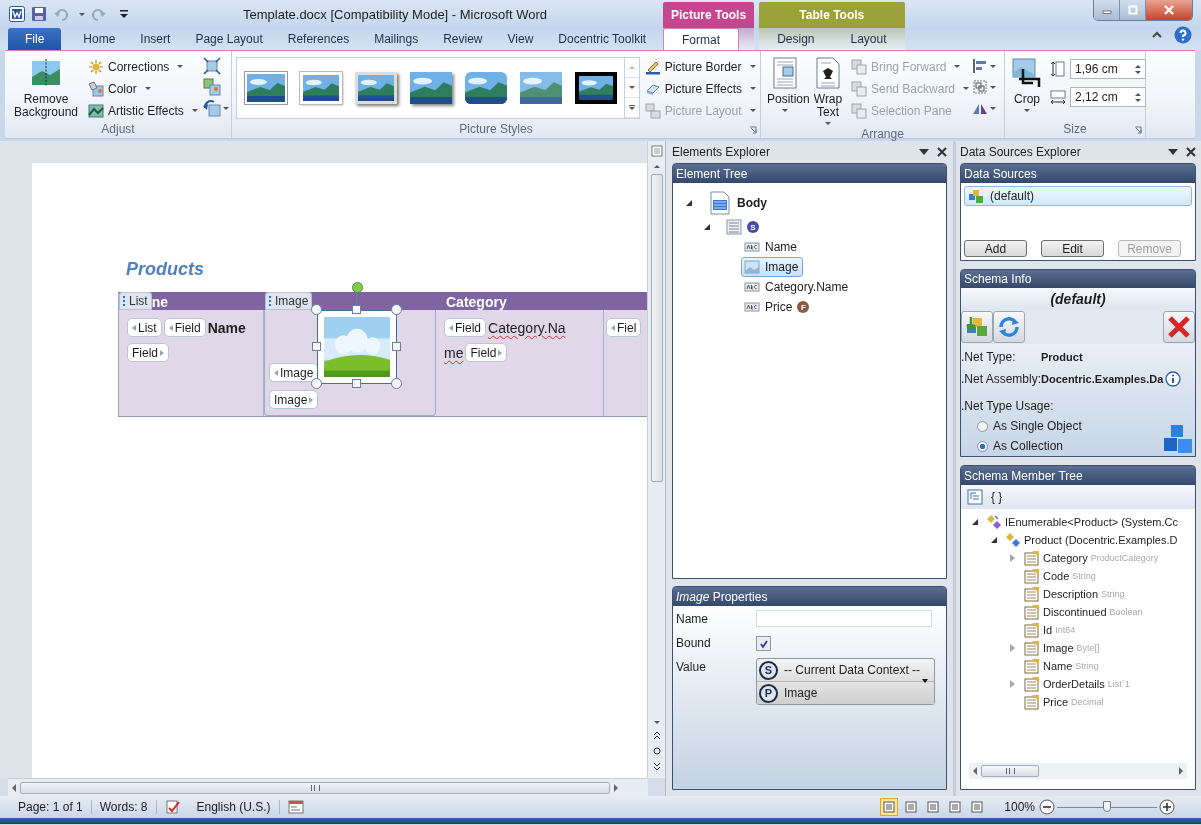 The height and width of the screenshot is (825, 1201). Describe the element at coordinates (520, 39) in the screenshot. I see `ribbon-tab: View` at that location.